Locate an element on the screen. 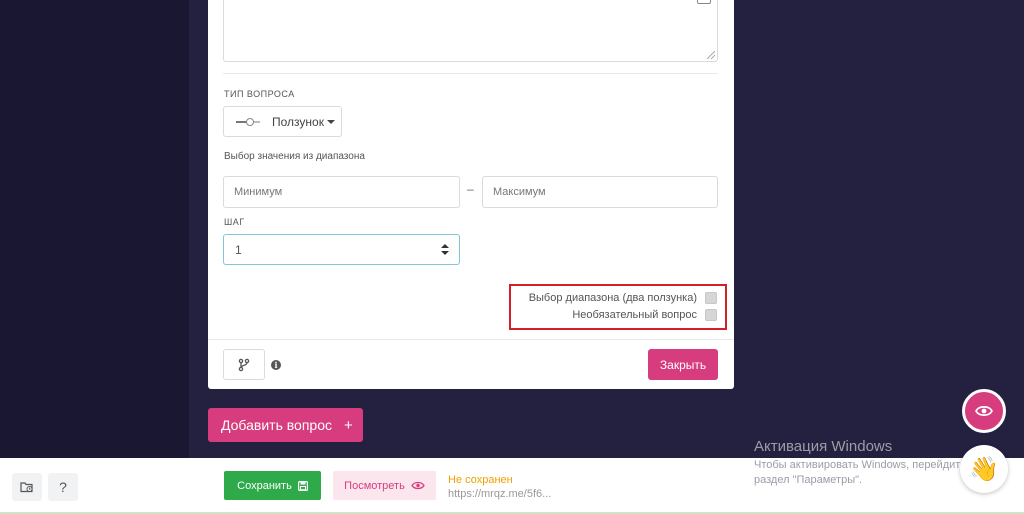 The width and height of the screenshot is (1024, 514). min-input is located at coordinates (341, 192).